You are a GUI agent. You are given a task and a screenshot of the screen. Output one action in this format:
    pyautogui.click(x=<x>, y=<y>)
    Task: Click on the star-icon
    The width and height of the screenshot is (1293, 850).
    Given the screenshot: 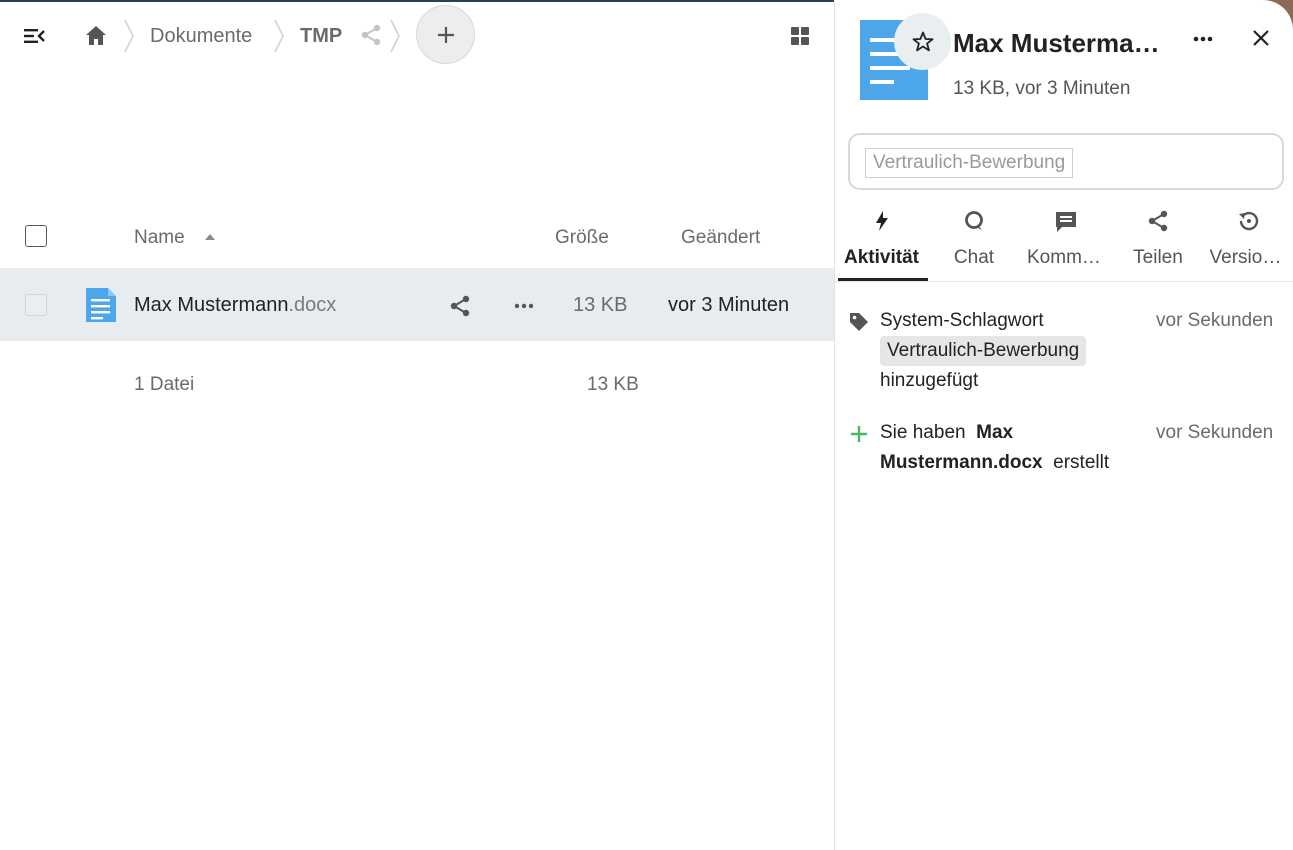 What is the action you would take?
    pyautogui.click(x=922, y=41)
    